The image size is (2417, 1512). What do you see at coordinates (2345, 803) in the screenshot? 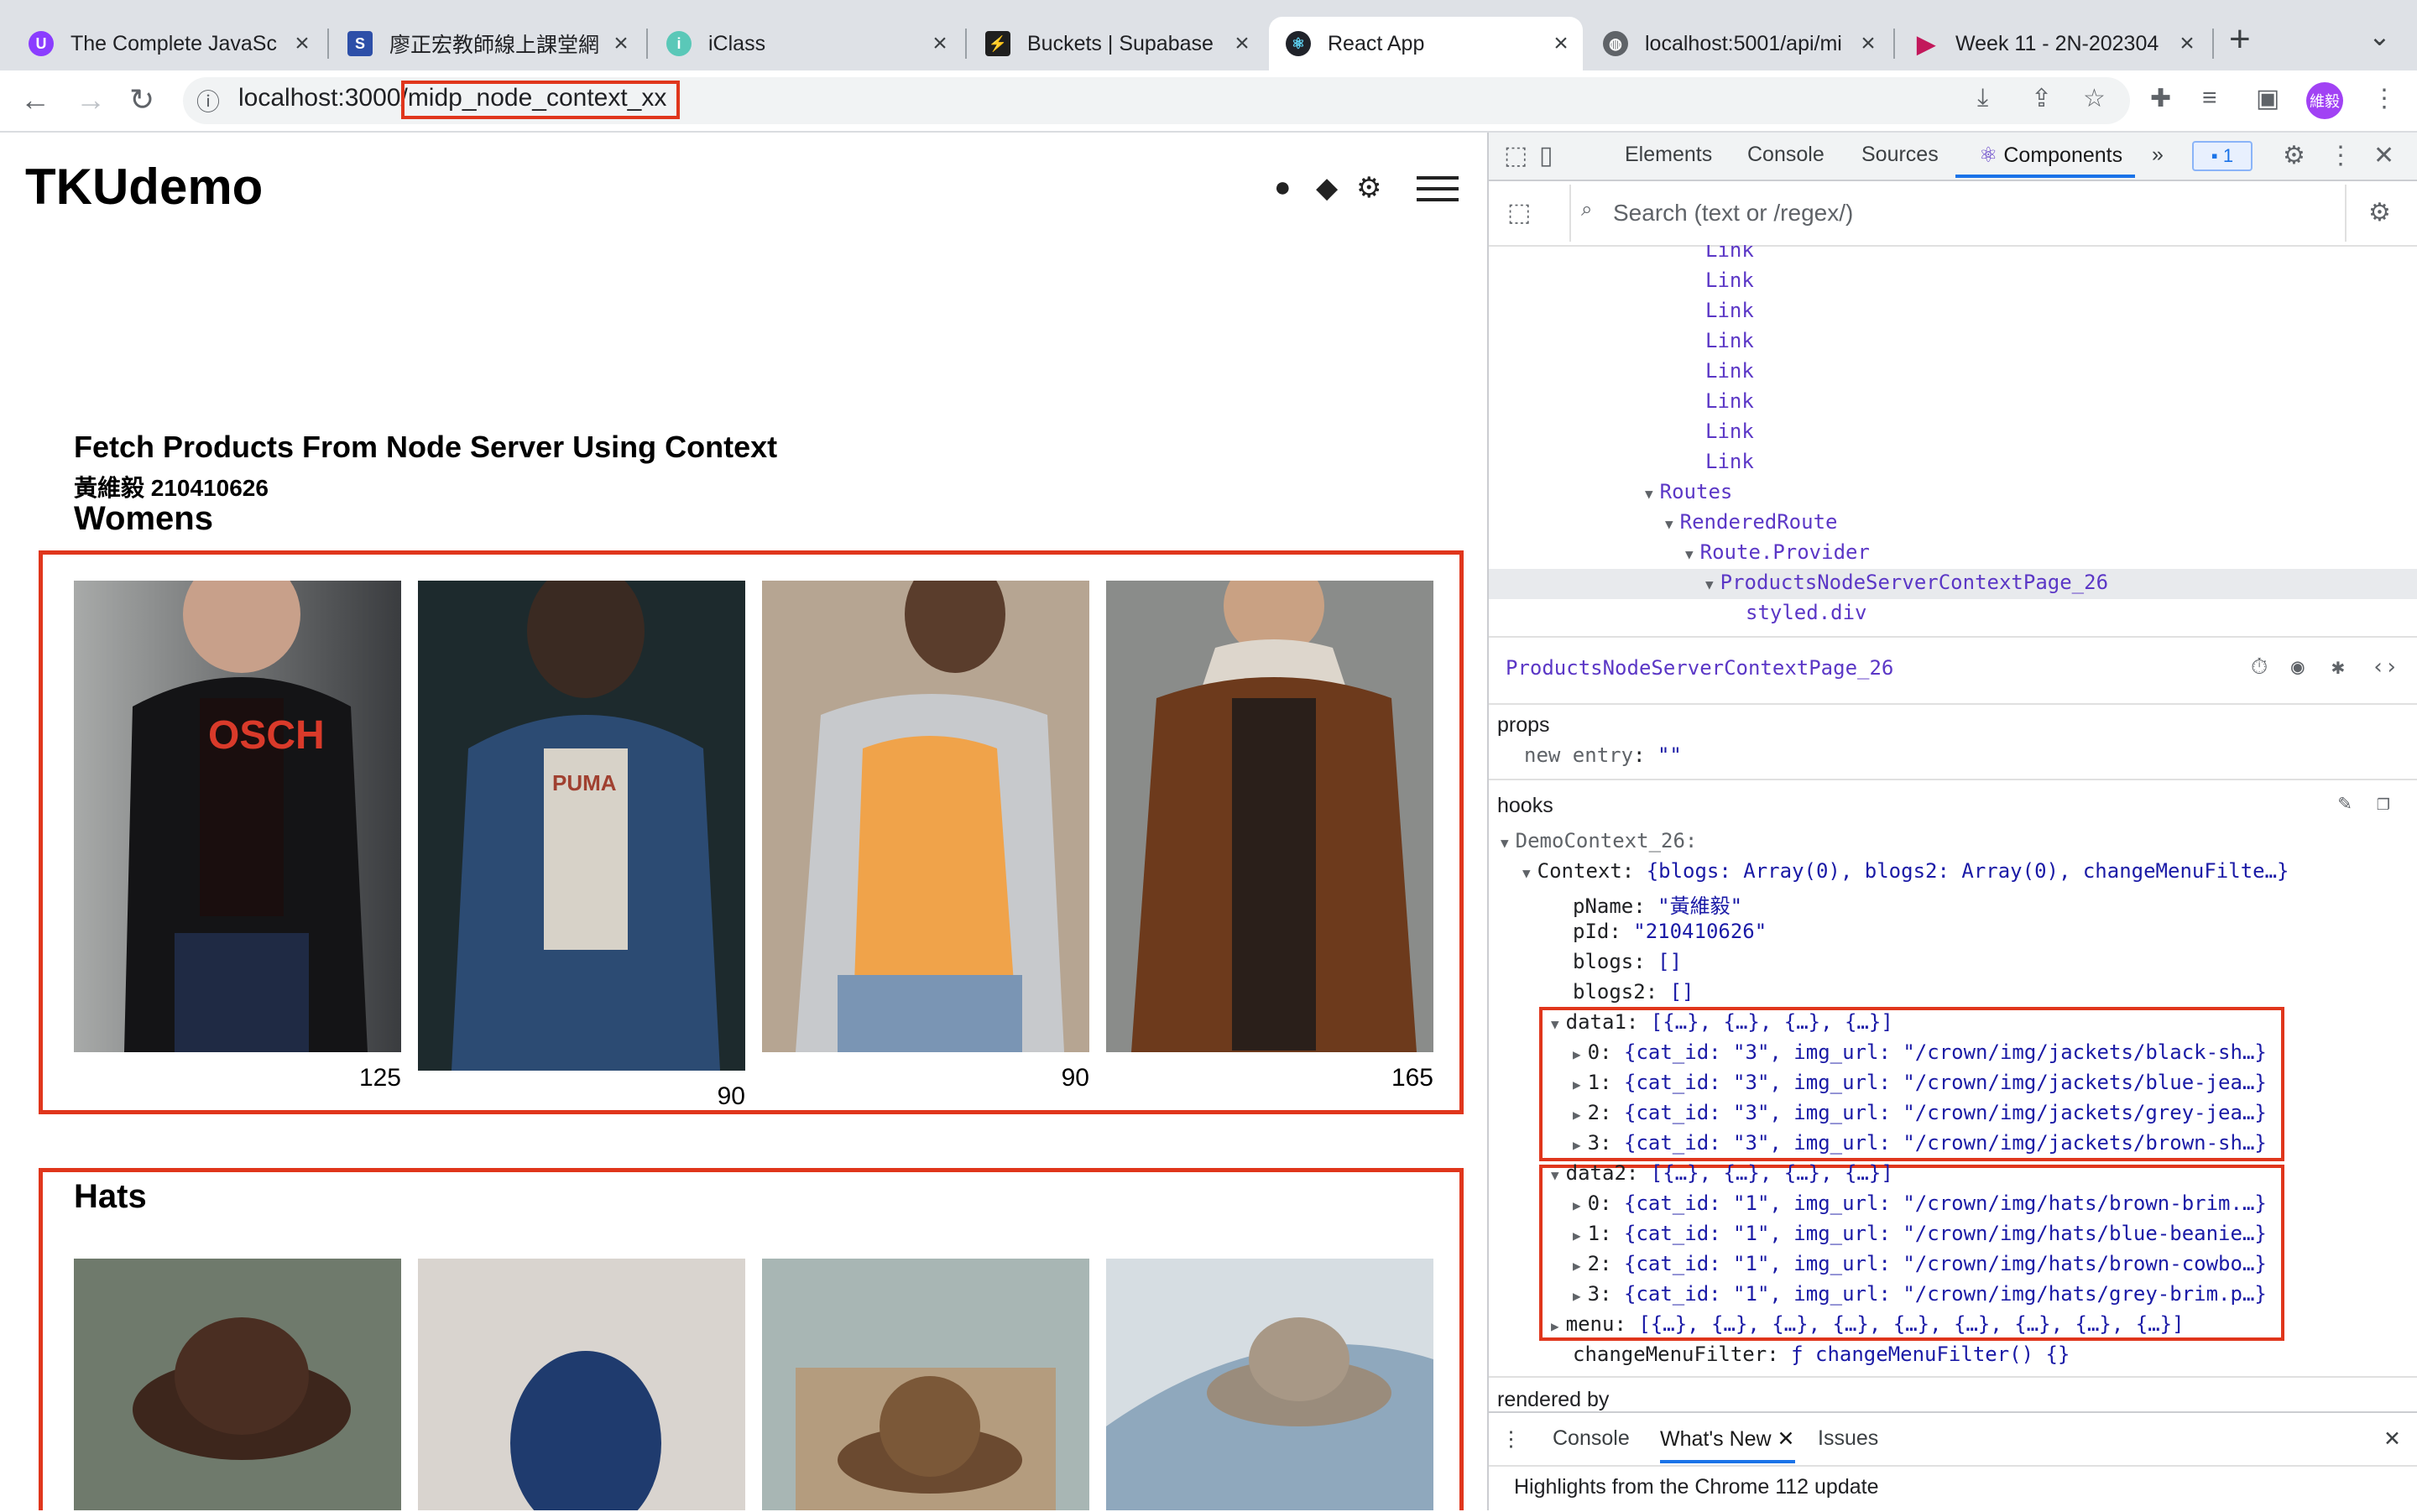
I see `magic-wand-icon: ✎` at bounding box center [2345, 803].